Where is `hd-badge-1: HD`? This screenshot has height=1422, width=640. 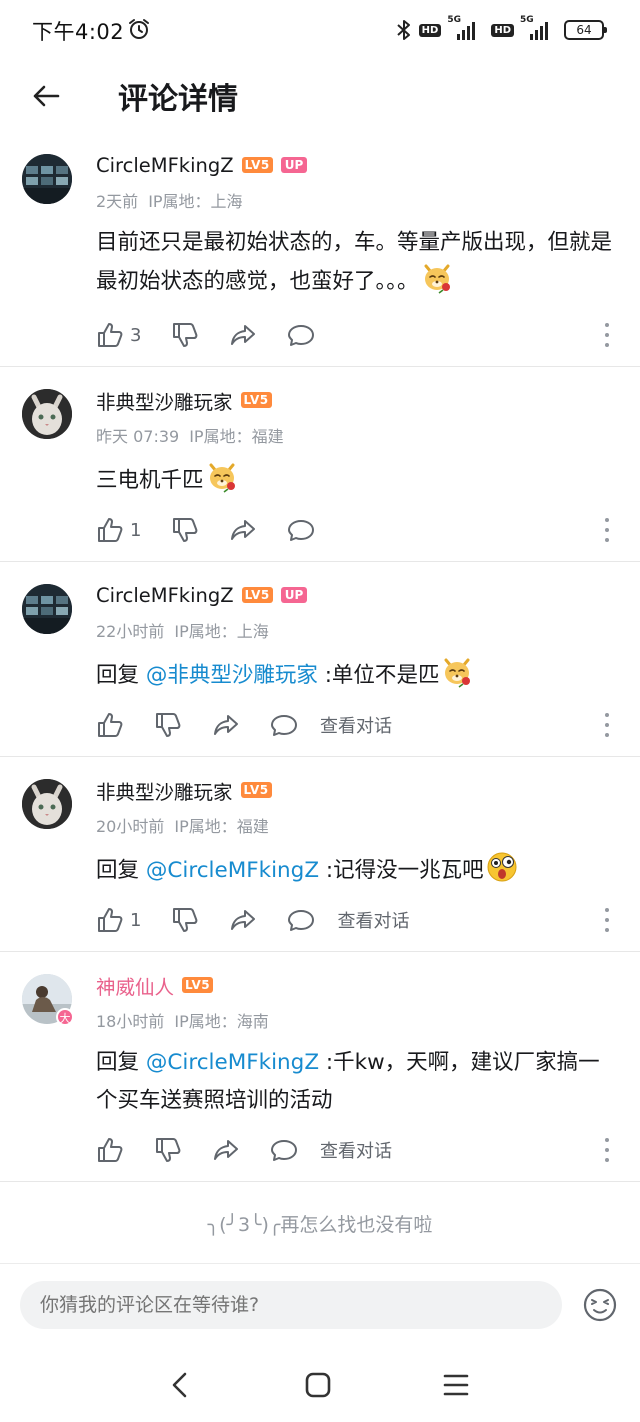
hd-badge-1: HD is located at coordinates (430, 30).